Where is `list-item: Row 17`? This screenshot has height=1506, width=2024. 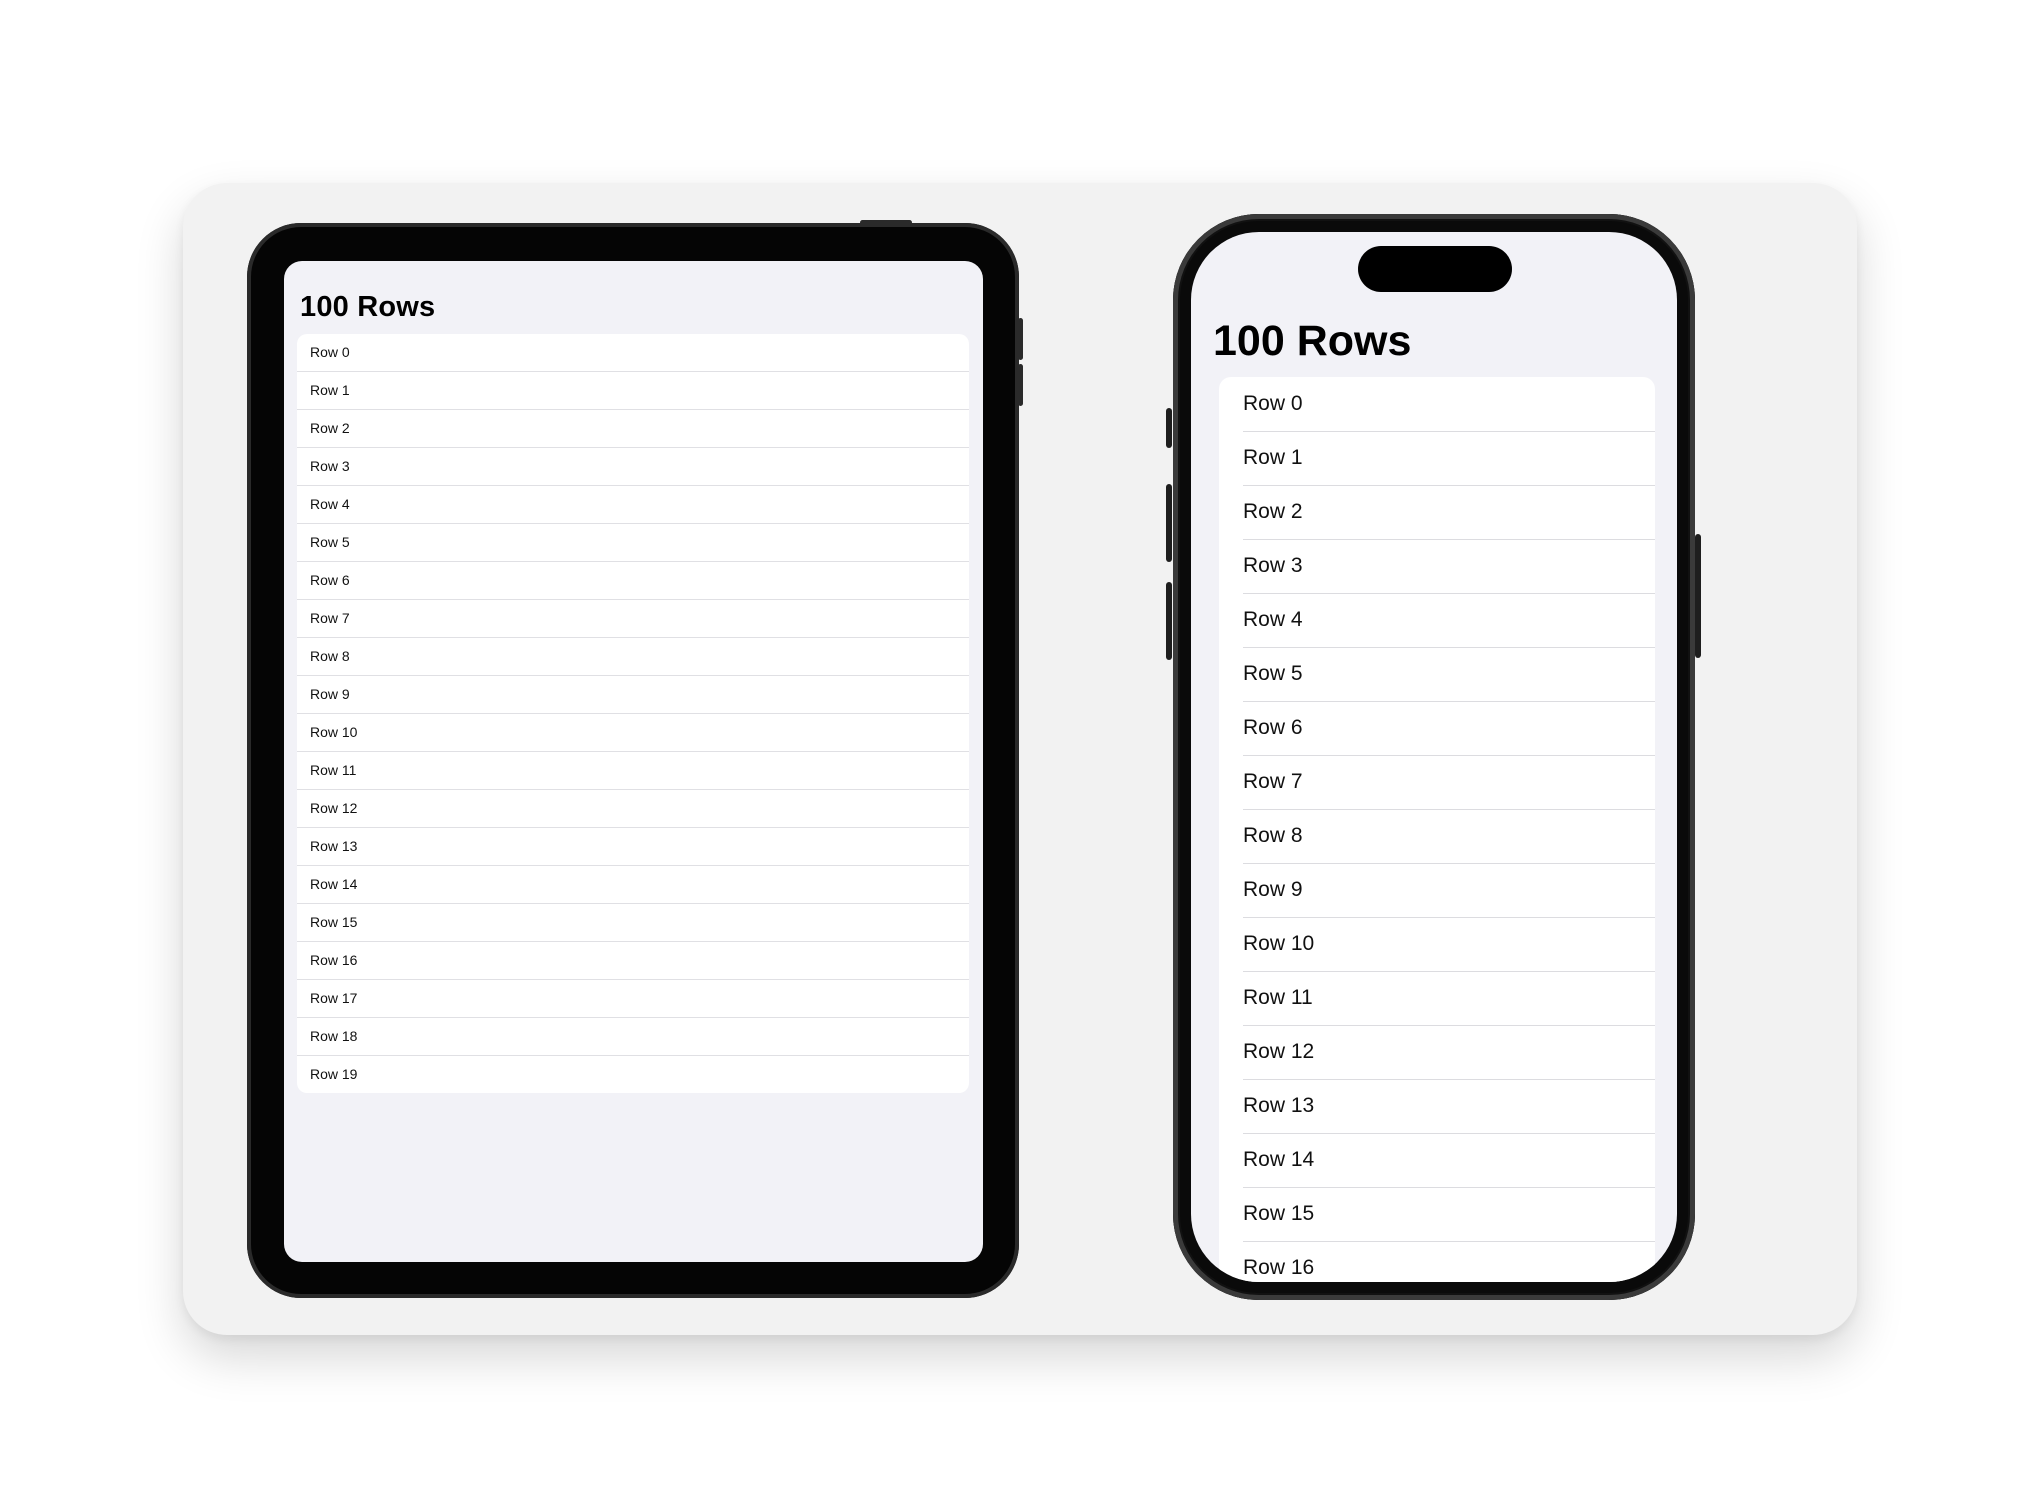 list-item: Row 17 is located at coordinates (633, 998).